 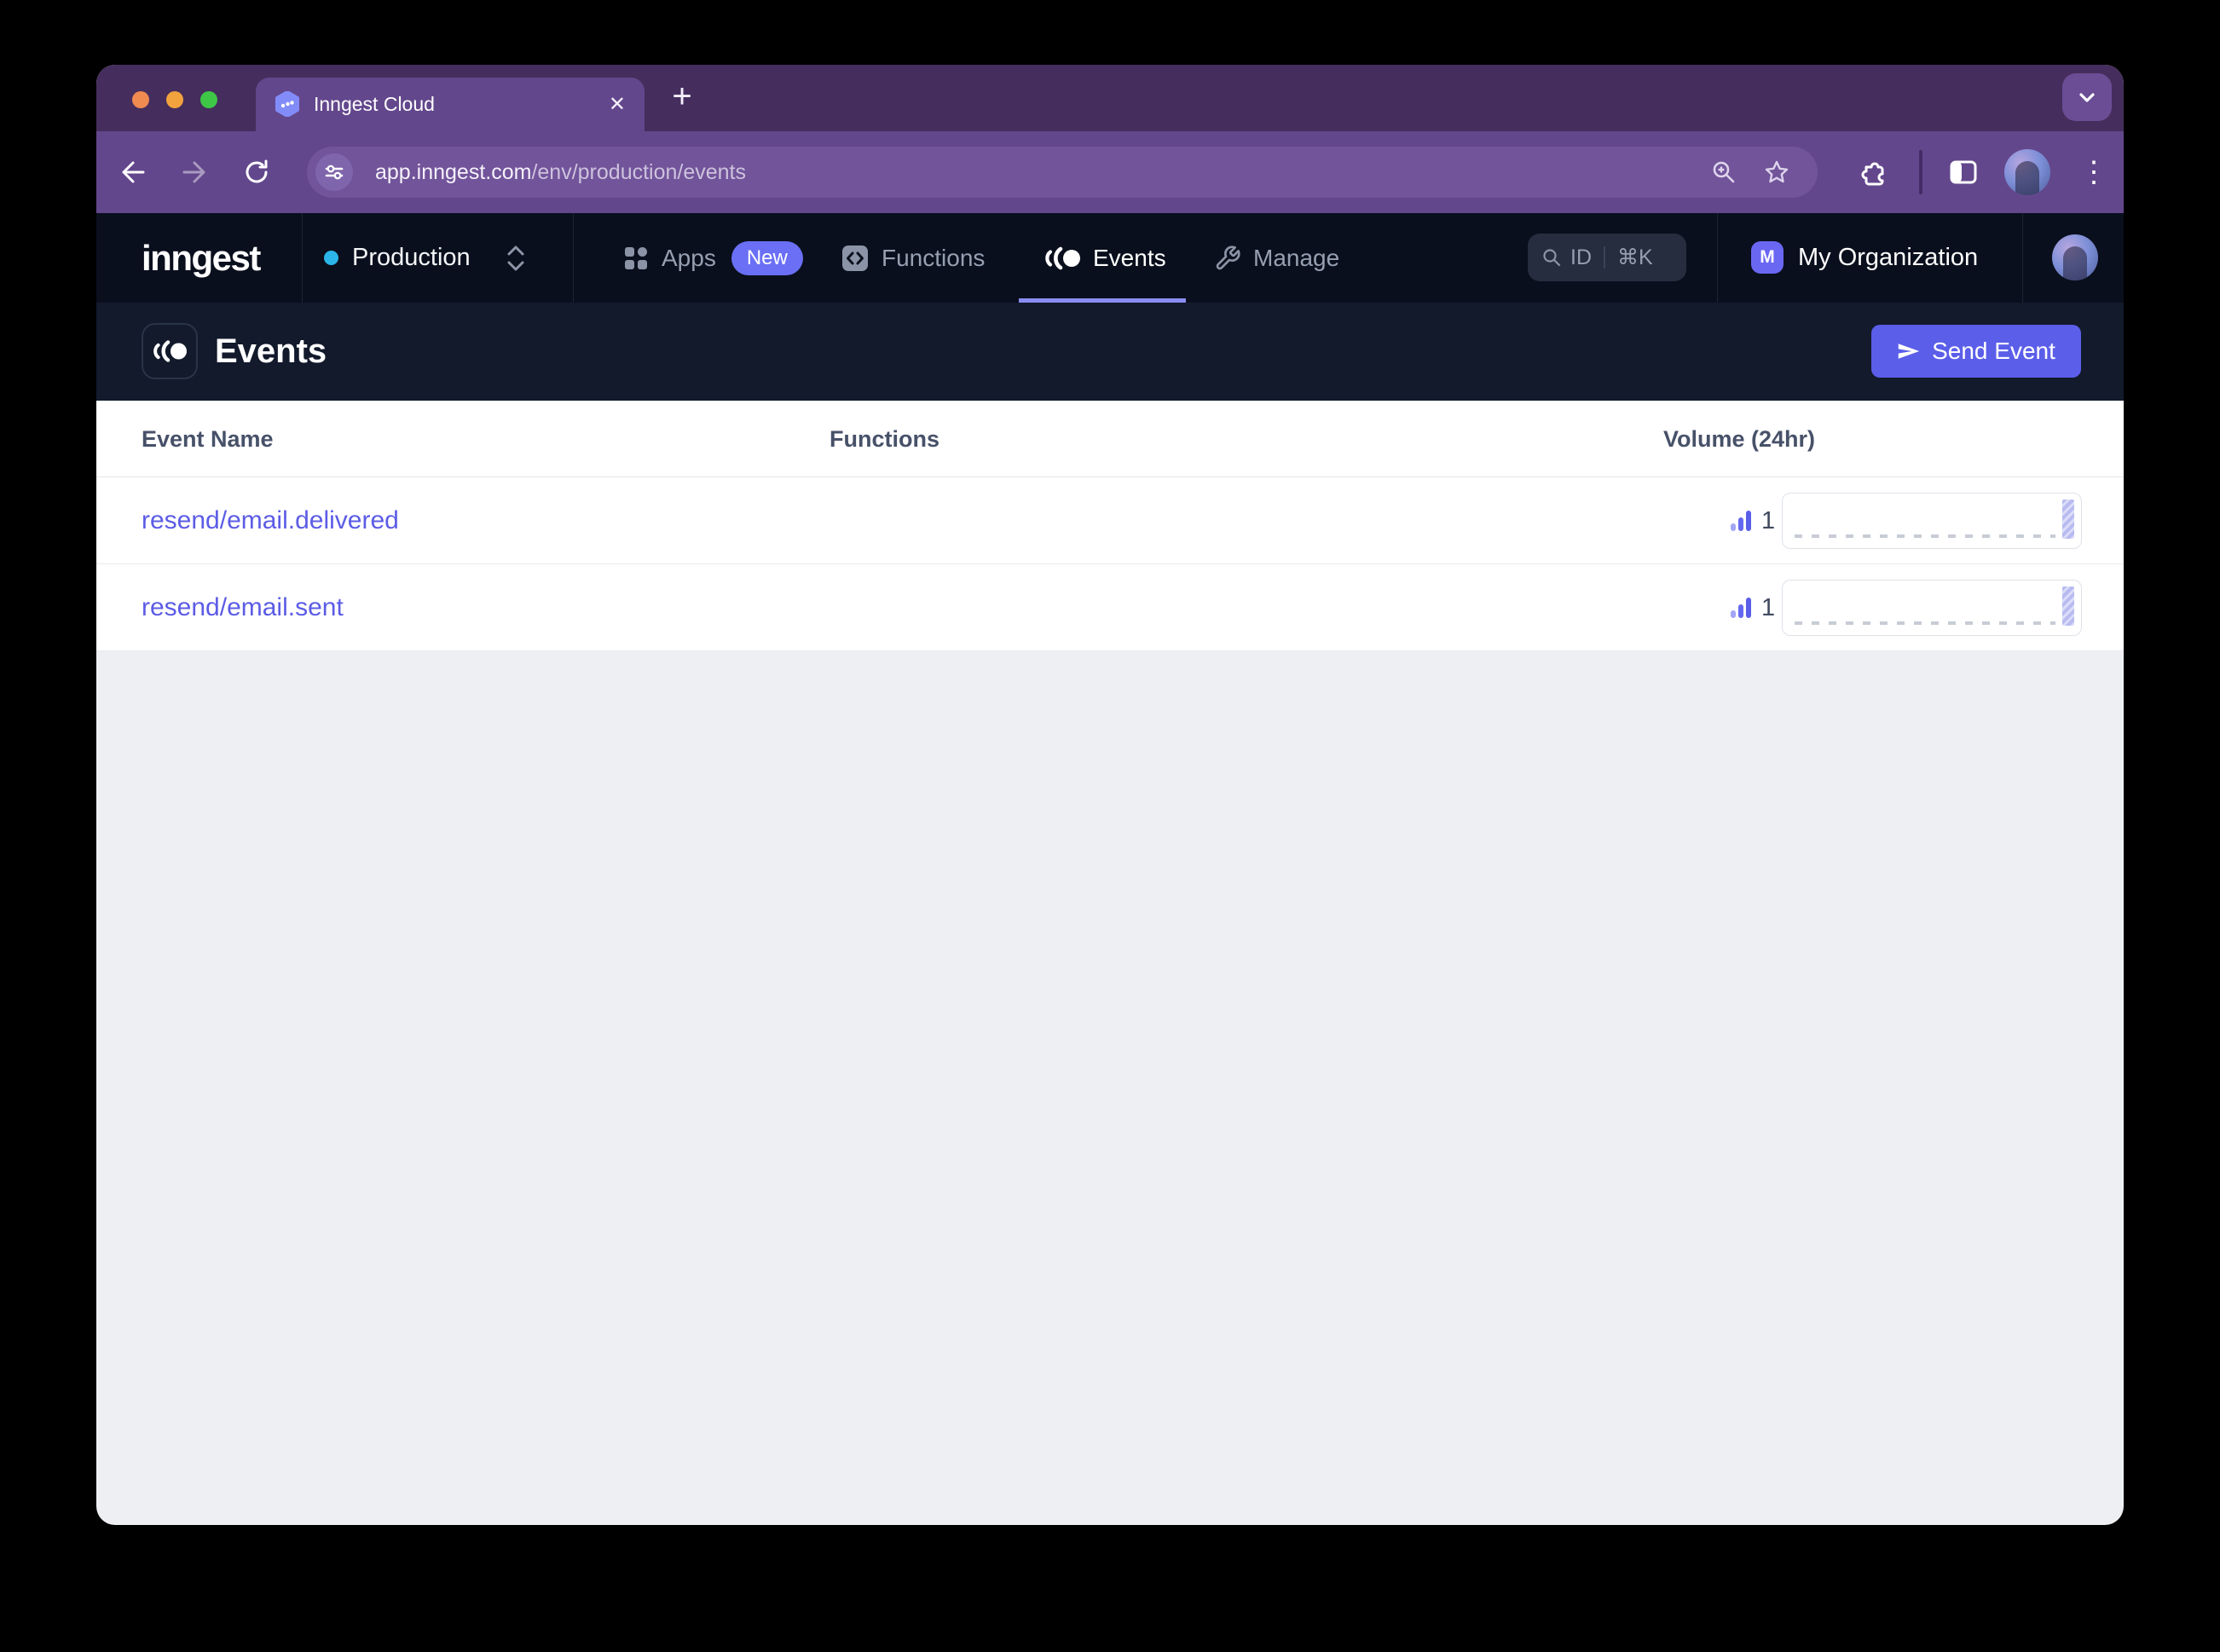 What do you see at coordinates (934, 257) in the screenshot?
I see `nav-label-functions: Functions` at bounding box center [934, 257].